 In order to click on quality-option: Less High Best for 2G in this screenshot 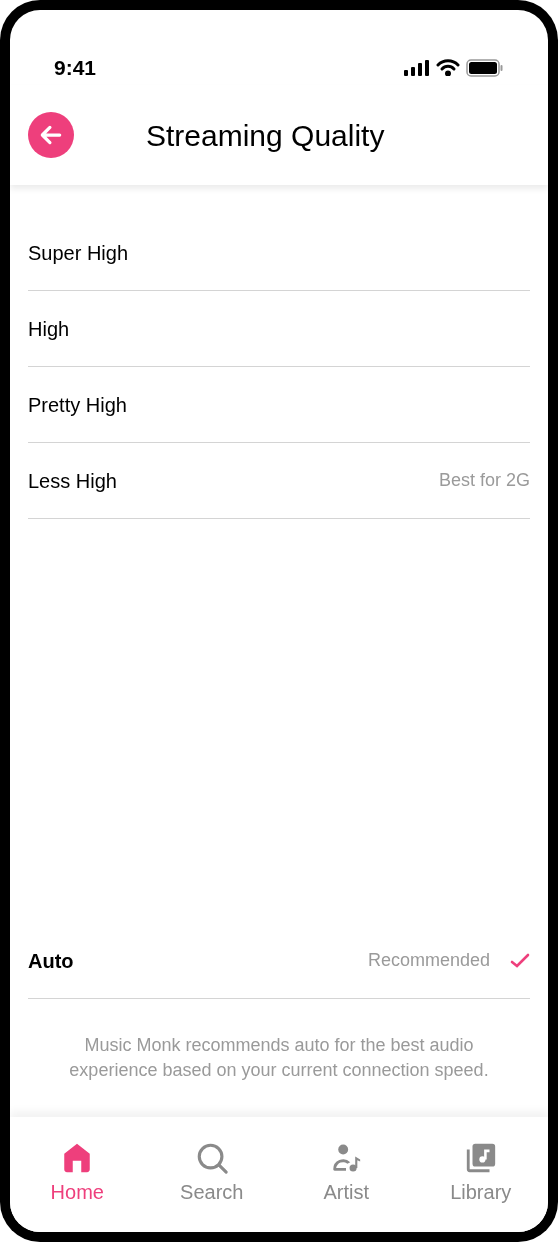, I will do `click(279, 481)`.